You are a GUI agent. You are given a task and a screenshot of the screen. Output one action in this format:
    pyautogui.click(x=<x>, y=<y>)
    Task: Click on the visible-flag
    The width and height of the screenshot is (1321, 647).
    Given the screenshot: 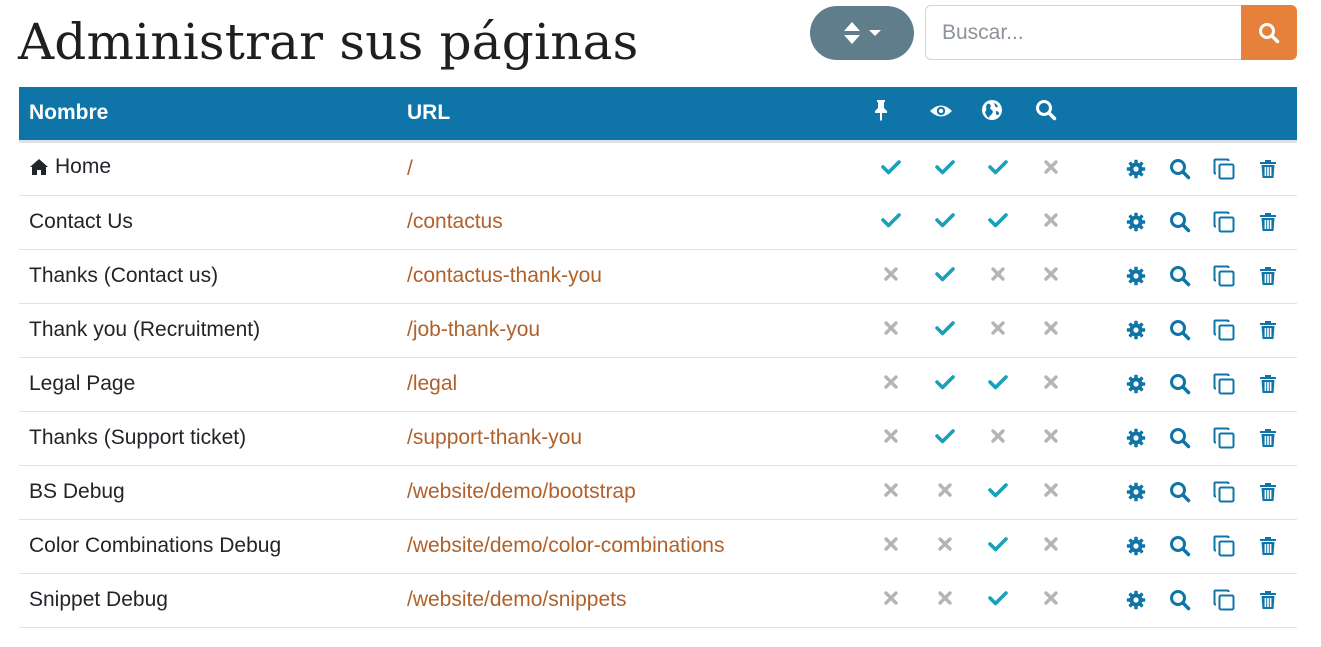 What is the action you would take?
    pyautogui.click(x=945, y=600)
    